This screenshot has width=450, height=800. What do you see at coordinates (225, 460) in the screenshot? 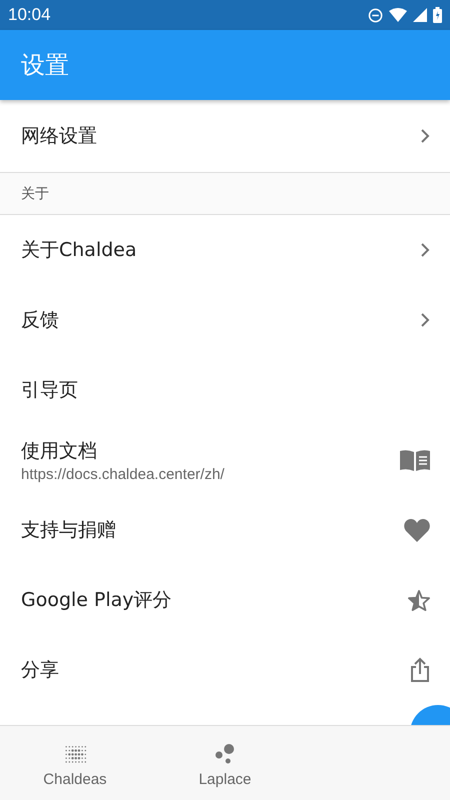
I see `settings-item: 使用文档 https://docs.chaldea.center/zh/` at bounding box center [225, 460].